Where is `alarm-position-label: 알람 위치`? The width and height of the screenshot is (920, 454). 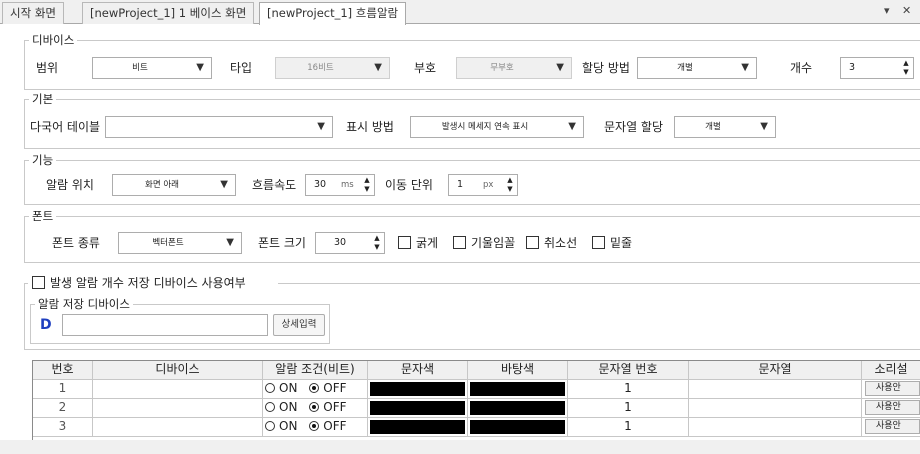
alarm-position-label: 알람 위치 is located at coordinates (70, 185).